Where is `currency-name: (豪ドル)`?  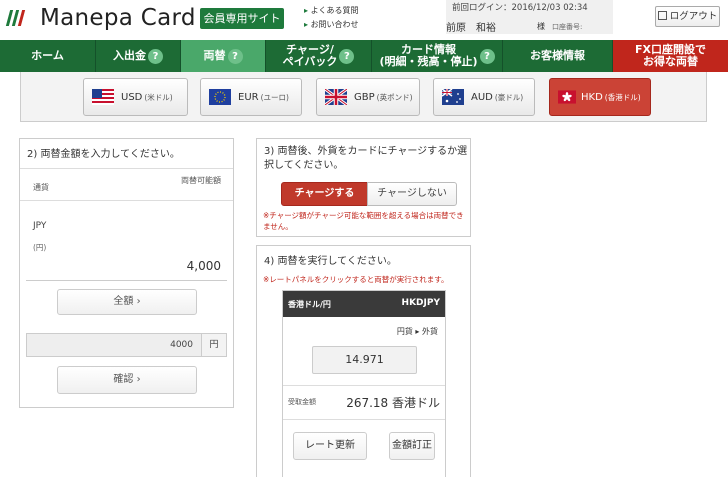 currency-name: (豪ドル) is located at coordinates (509, 97).